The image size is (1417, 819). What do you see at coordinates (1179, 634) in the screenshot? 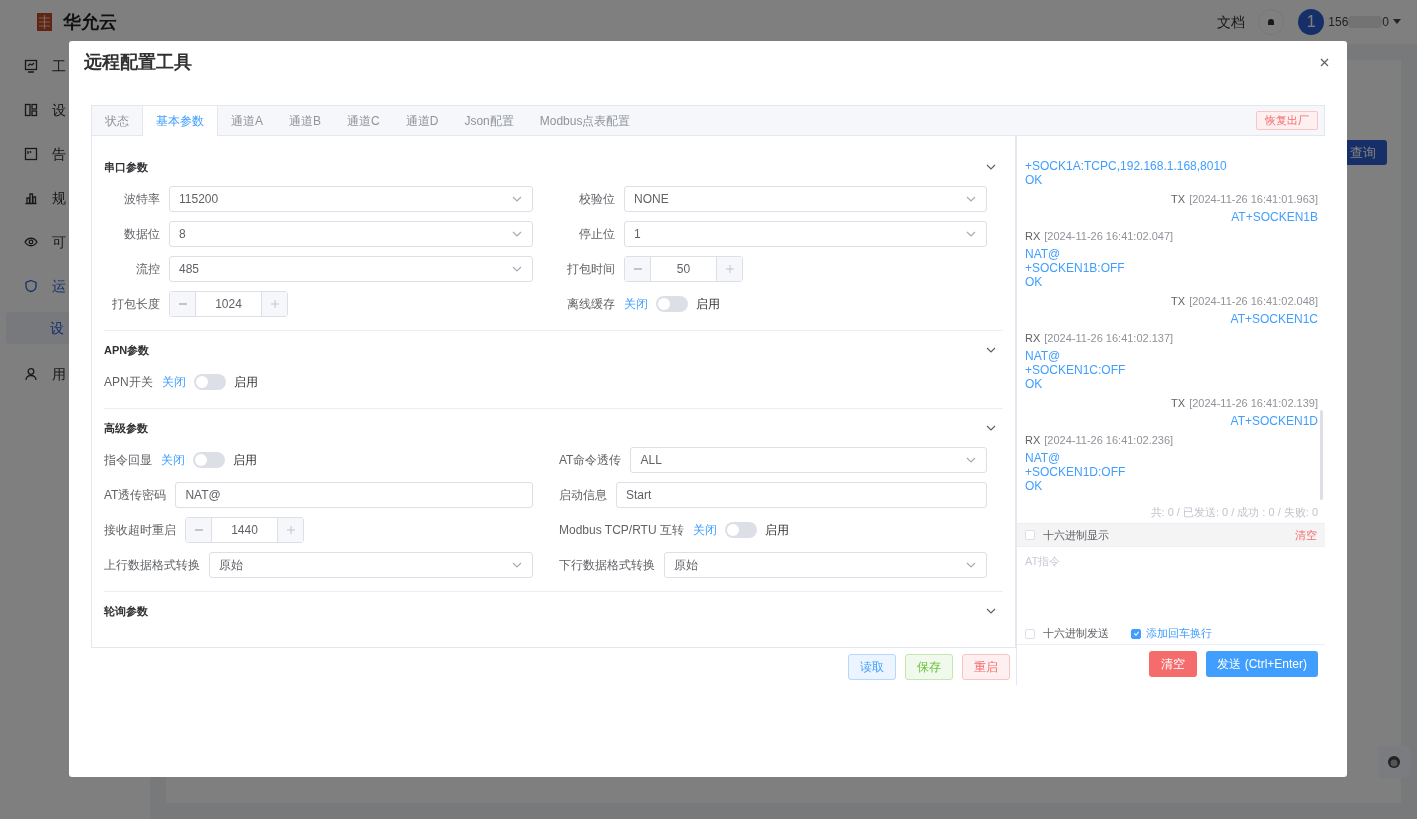
I see `checkbox-label: 添加回车换行` at bounding box center [1179, 634].